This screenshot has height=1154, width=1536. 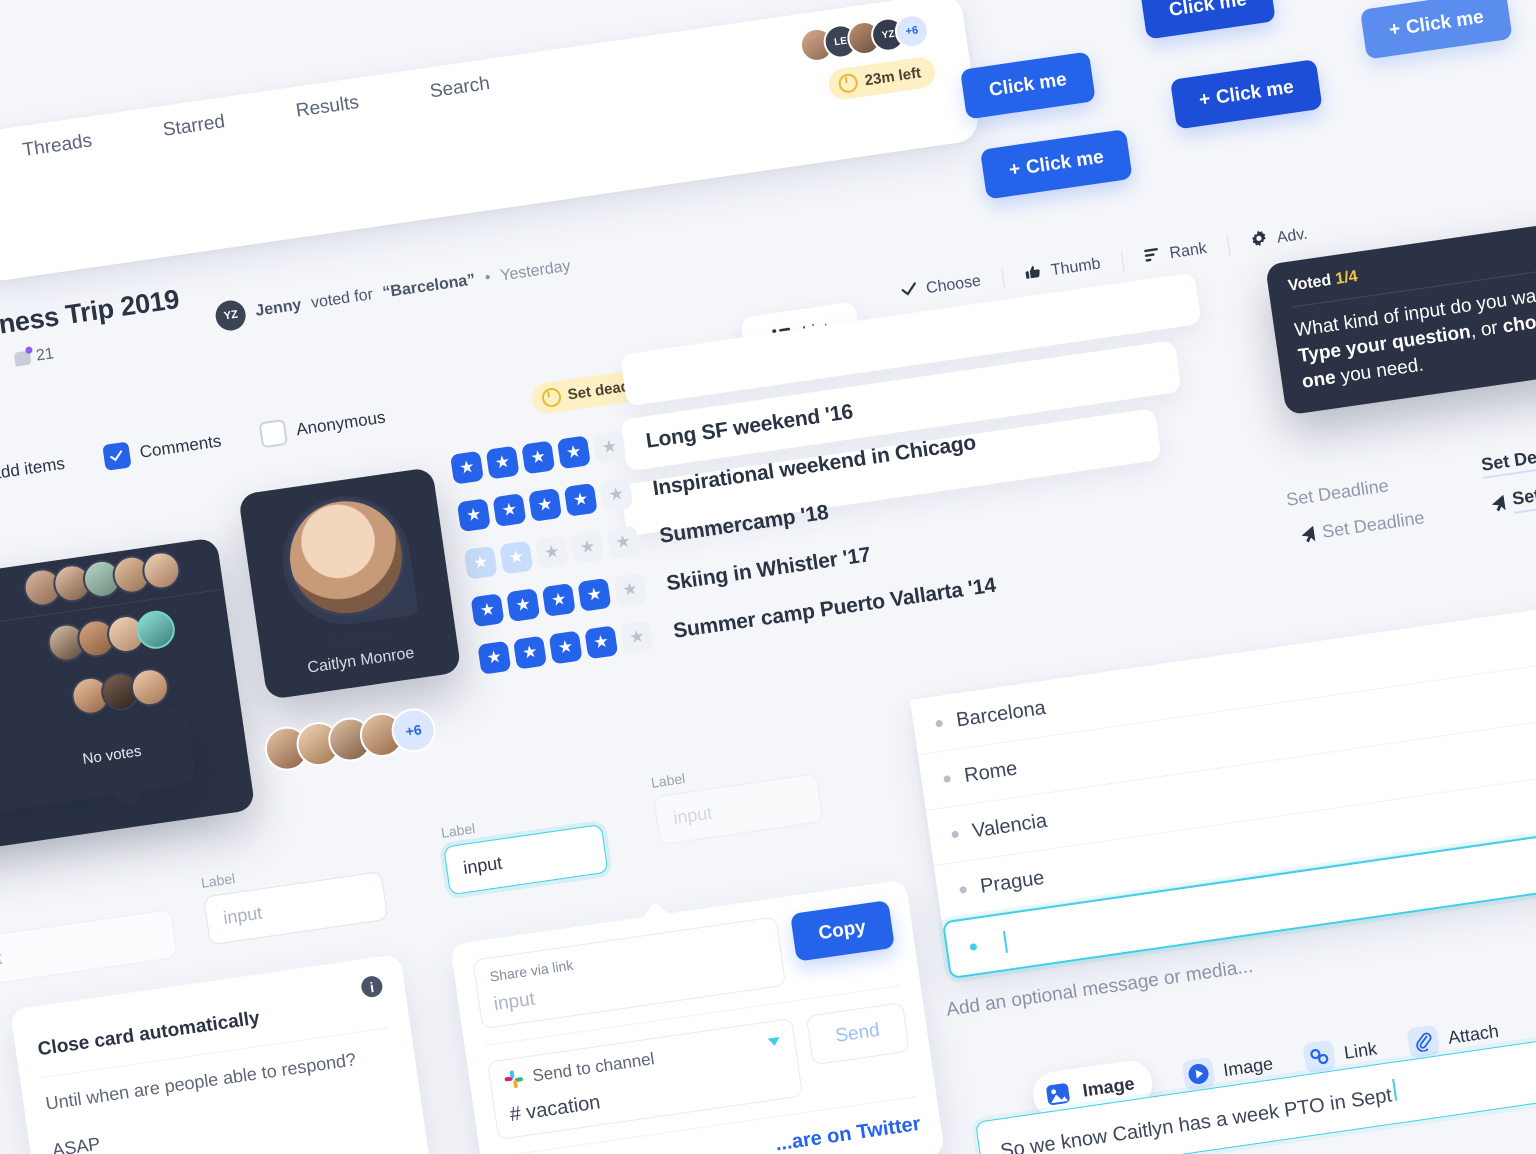 I want to click on time-left-badge: 23m left, so click(x=882, y=78).